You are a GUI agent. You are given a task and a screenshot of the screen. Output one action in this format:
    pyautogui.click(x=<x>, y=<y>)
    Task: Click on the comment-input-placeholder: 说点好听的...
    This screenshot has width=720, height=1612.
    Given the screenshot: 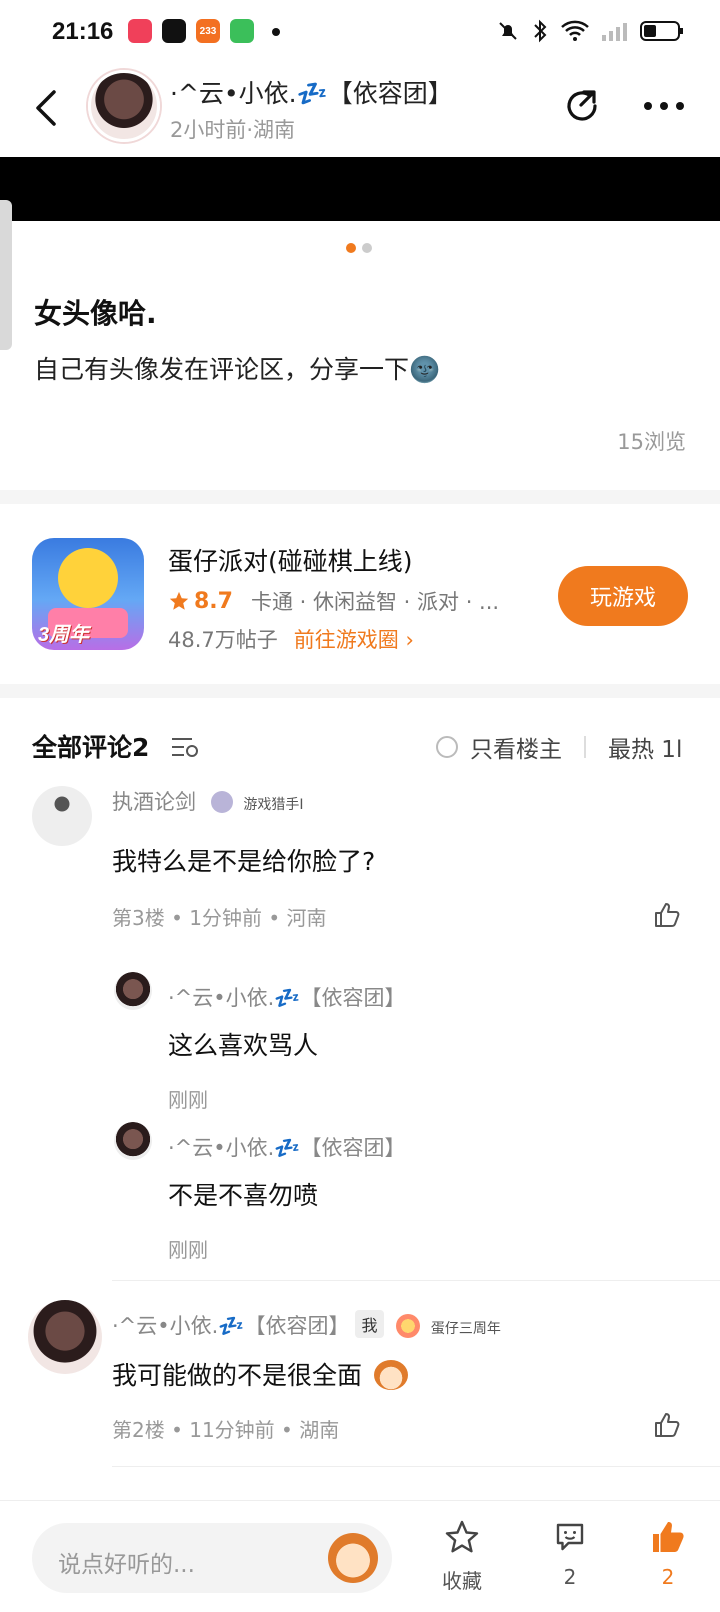 What is the action you would take?
    pyautogui.click(x=126, y=1565)
    